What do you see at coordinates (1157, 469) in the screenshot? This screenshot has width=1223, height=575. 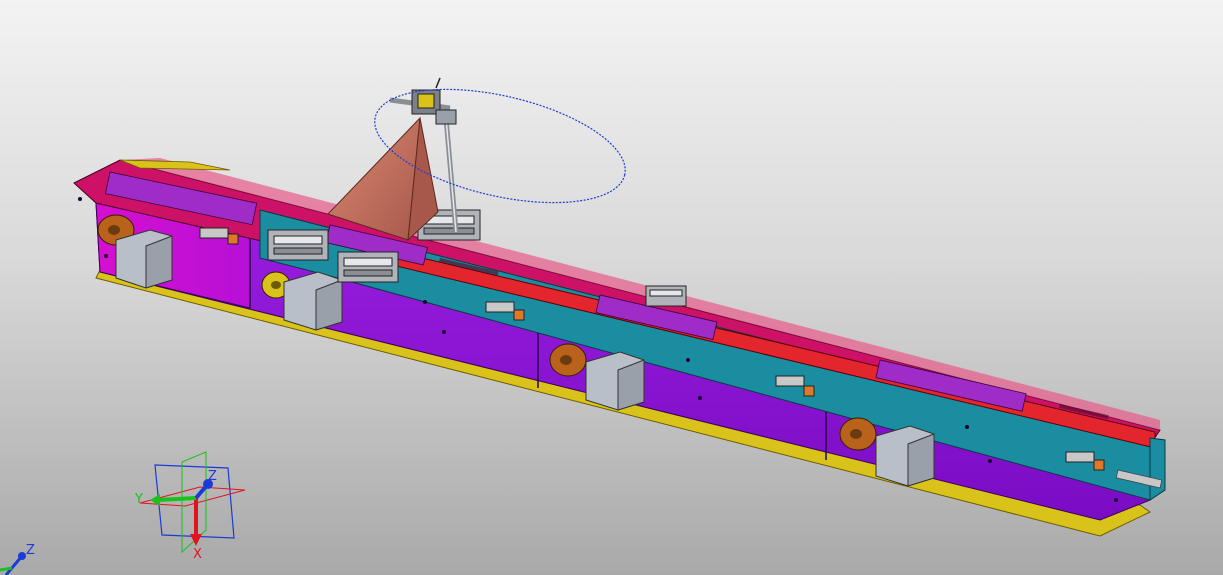 I see `end-cap-right` at bounding box center [1157, 469].